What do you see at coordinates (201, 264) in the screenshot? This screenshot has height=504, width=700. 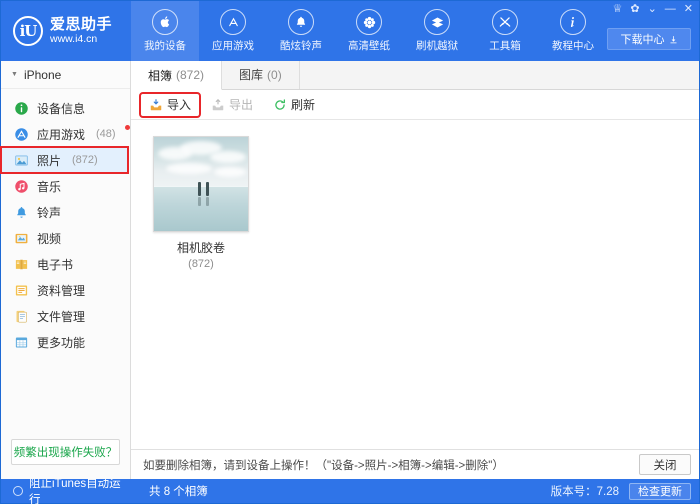 I see `album-count: (872)` at bounding box center [201, 264].